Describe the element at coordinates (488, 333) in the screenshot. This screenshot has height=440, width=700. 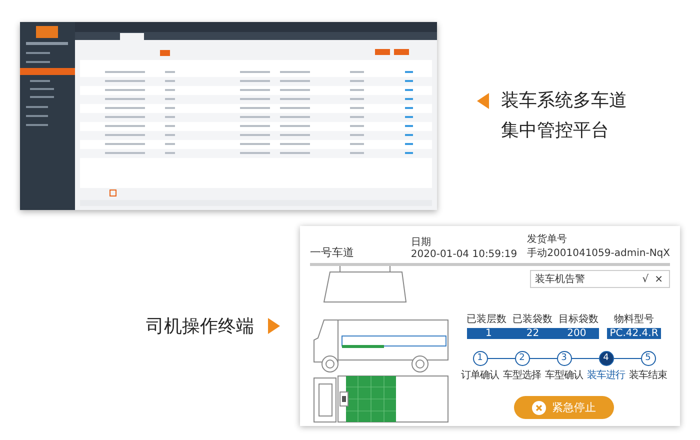
I see `stat-value: 1` at that location.